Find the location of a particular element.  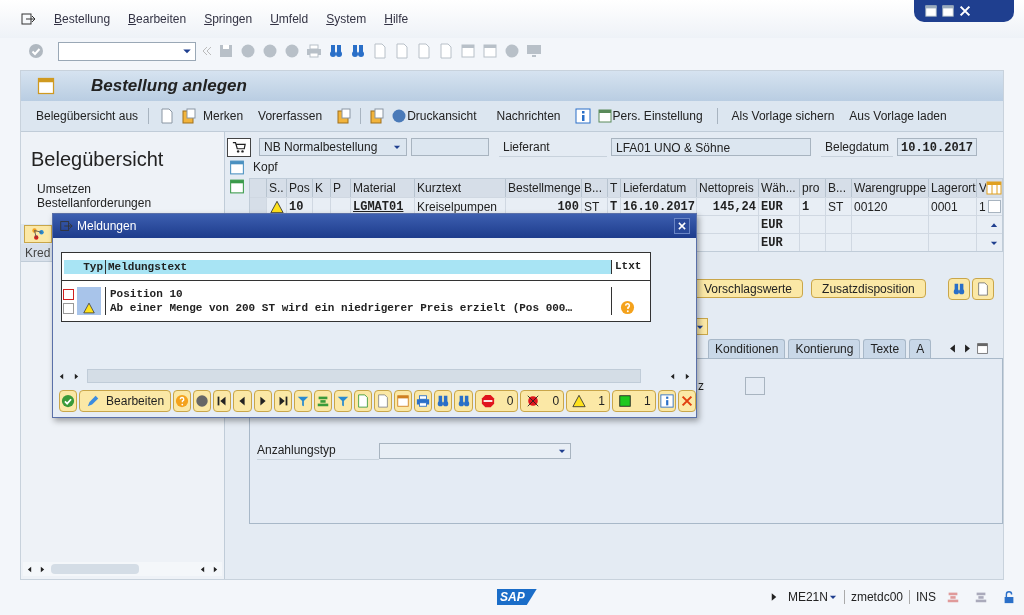

toolbar-button: Als Vorlage sichern is located at coordinates (783, 116).